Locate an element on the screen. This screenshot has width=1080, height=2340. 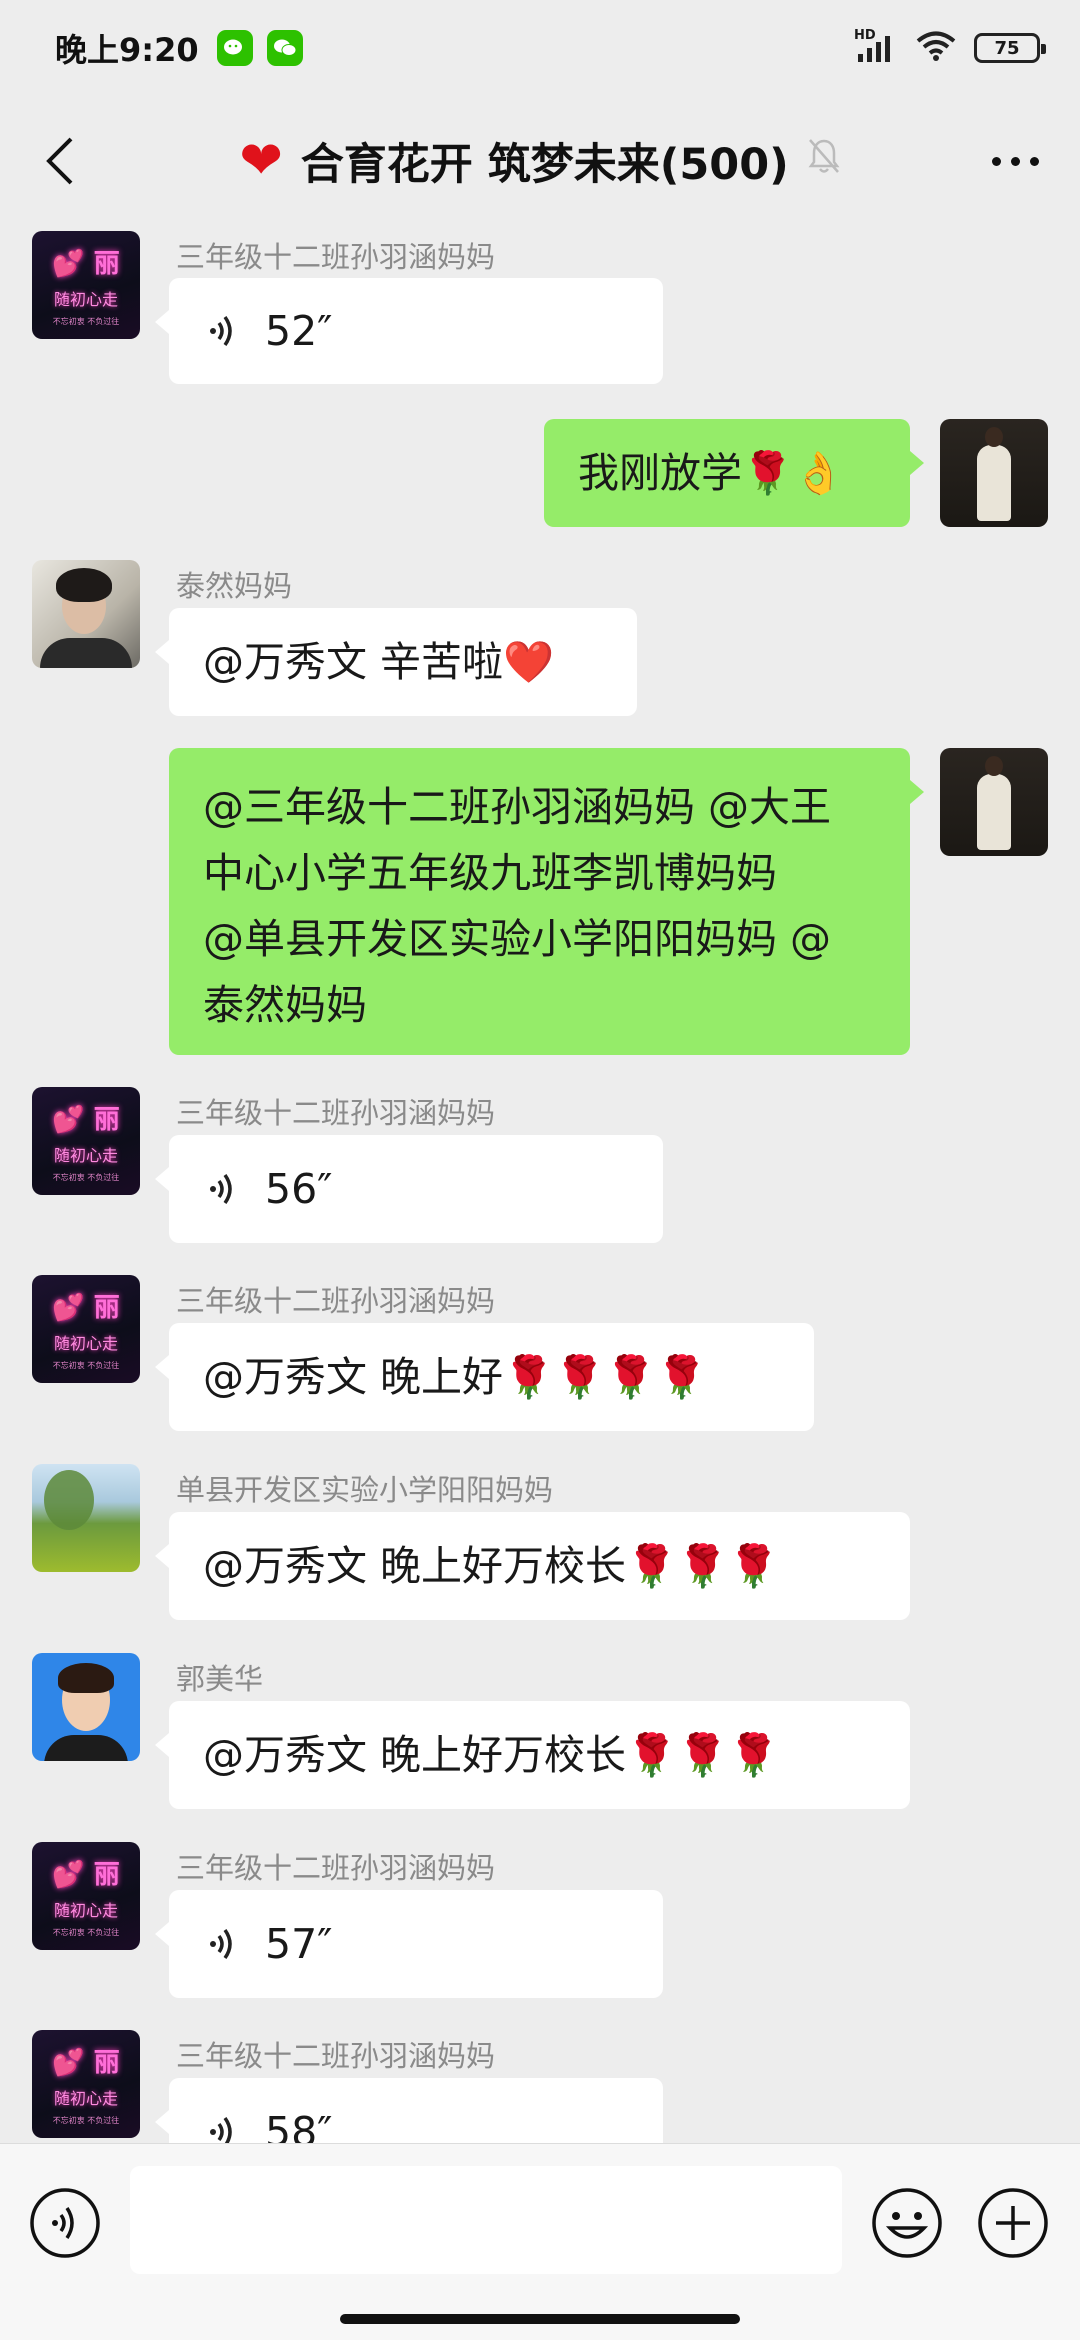
emoji-button is located at coordinates (907, 2223).